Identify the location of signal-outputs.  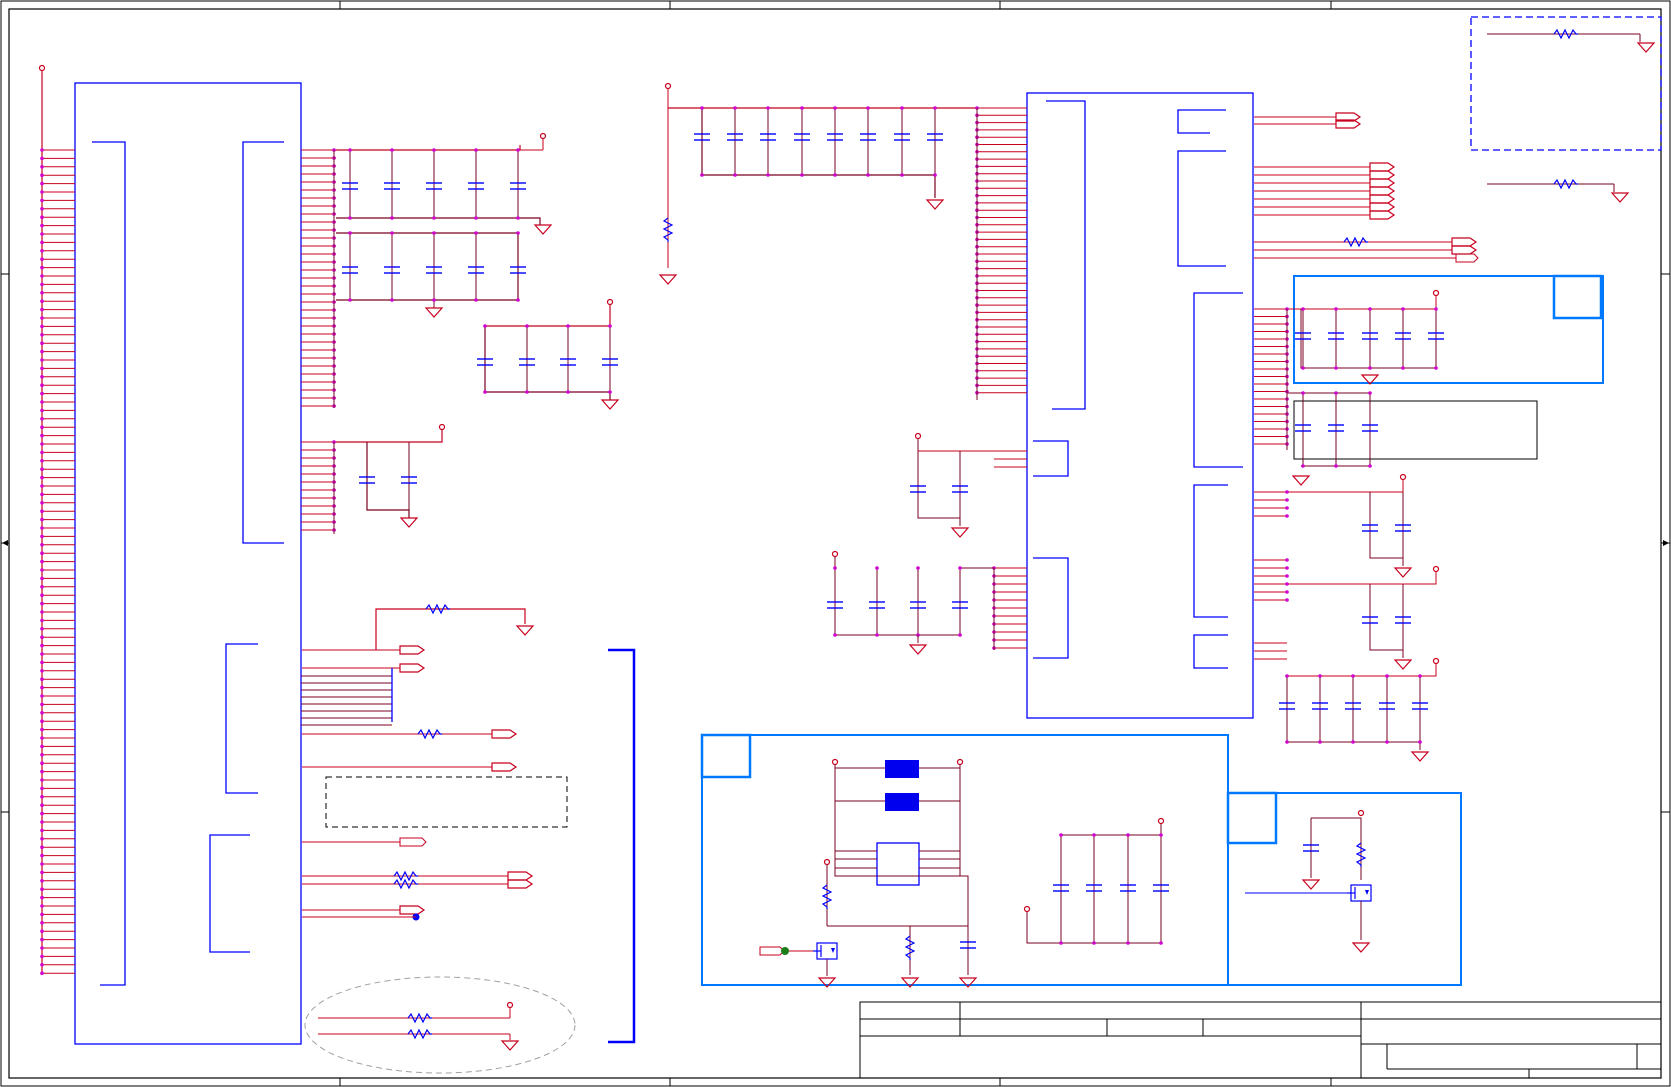
(469, 839).